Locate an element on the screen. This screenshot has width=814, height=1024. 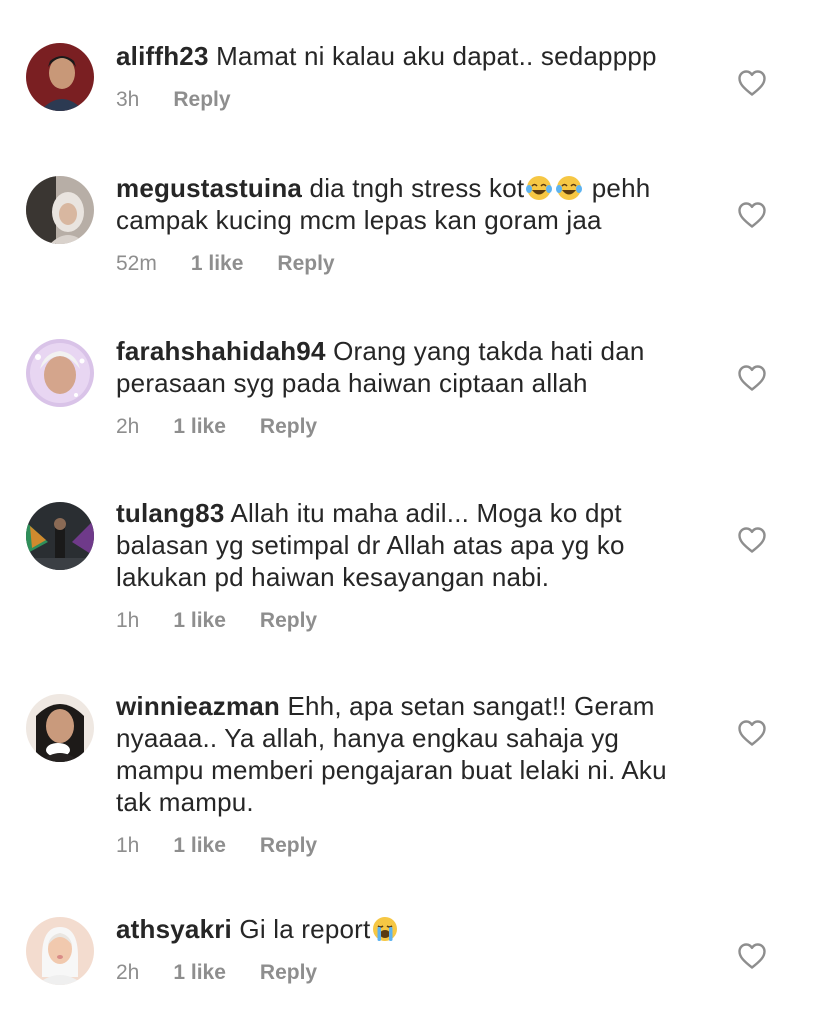
comment-username: tulang83 is located at coordinates (170, 513).